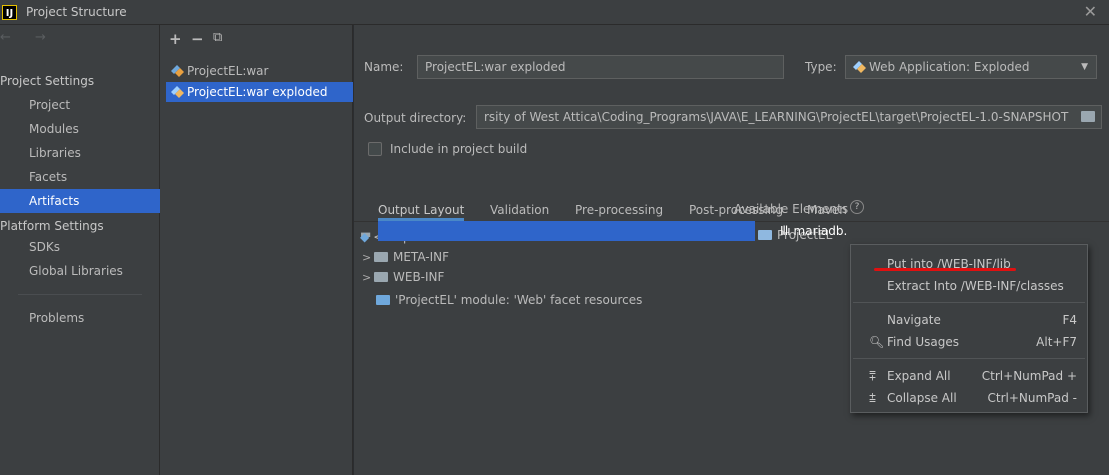  I want to click on name-field: ProjectEL:war exploded, so click(600, 67).